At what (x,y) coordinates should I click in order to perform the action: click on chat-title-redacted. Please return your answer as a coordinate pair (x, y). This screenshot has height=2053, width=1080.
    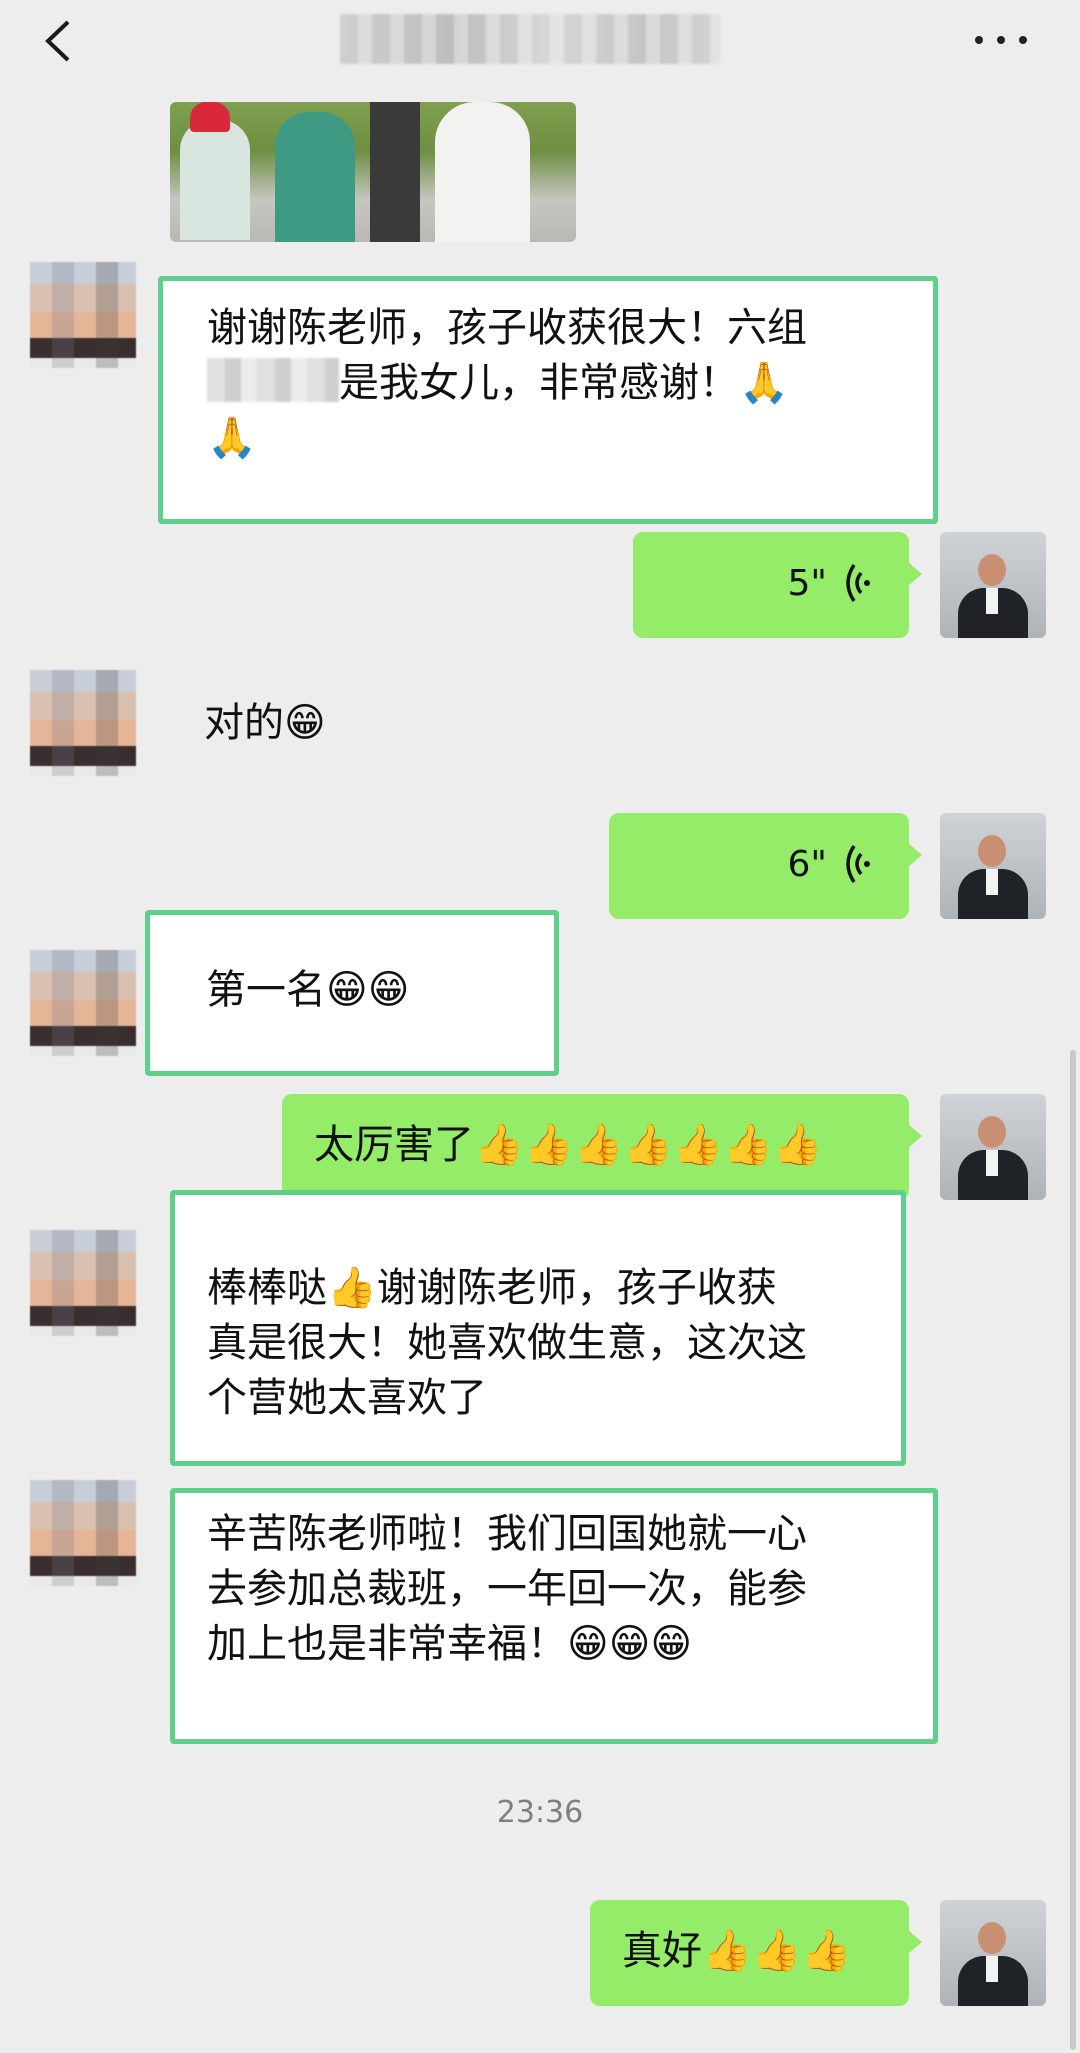
    Looking at the image, I should click on (530, 39).